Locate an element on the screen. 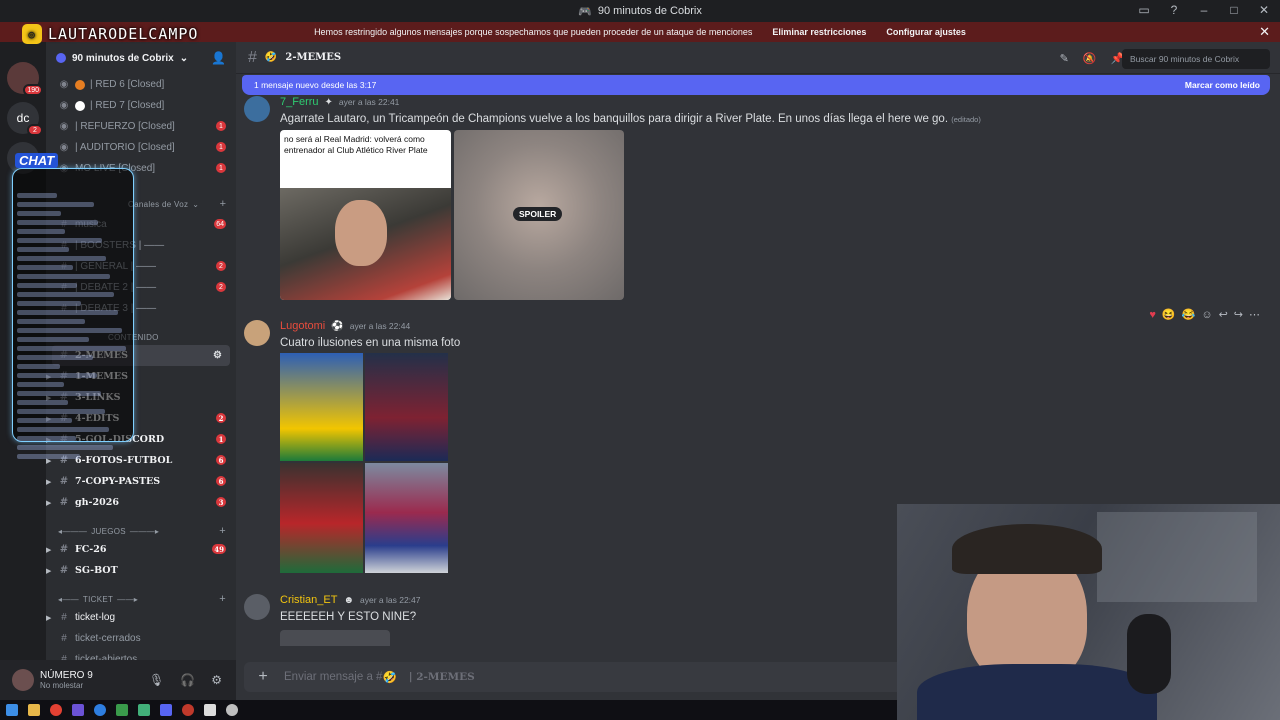  laugh-reaction-icon: 😆 is located at coordinates (1169, 314).